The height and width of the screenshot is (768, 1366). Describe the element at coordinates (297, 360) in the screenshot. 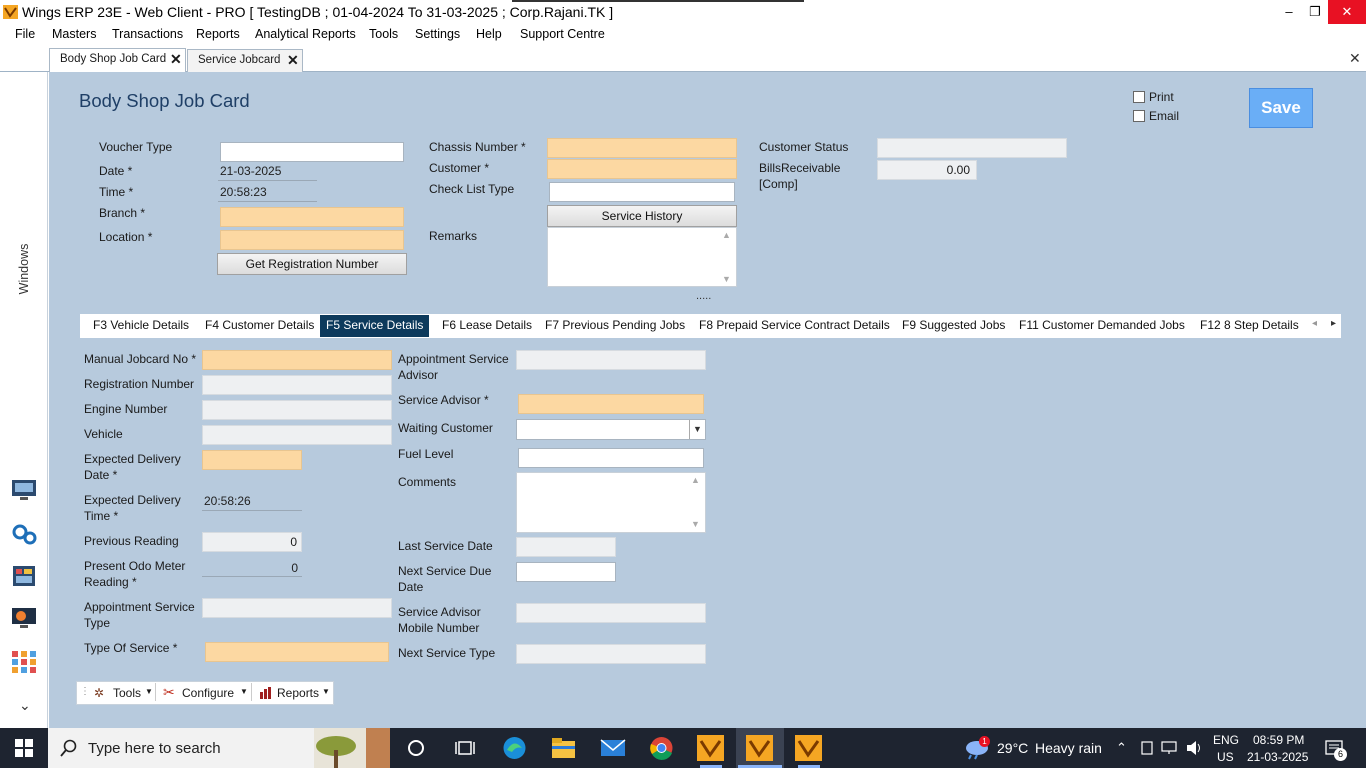

I see `manual-jobcard-field` at that location.